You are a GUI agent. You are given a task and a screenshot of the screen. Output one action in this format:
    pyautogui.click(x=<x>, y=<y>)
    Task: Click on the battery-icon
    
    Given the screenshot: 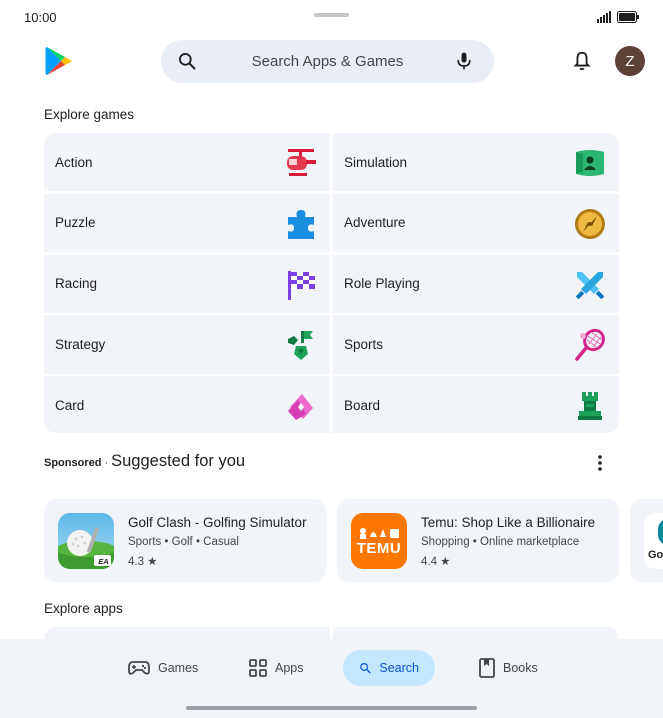 What is the action you would take?
    pyautogui.click(x=628, y=17)
    